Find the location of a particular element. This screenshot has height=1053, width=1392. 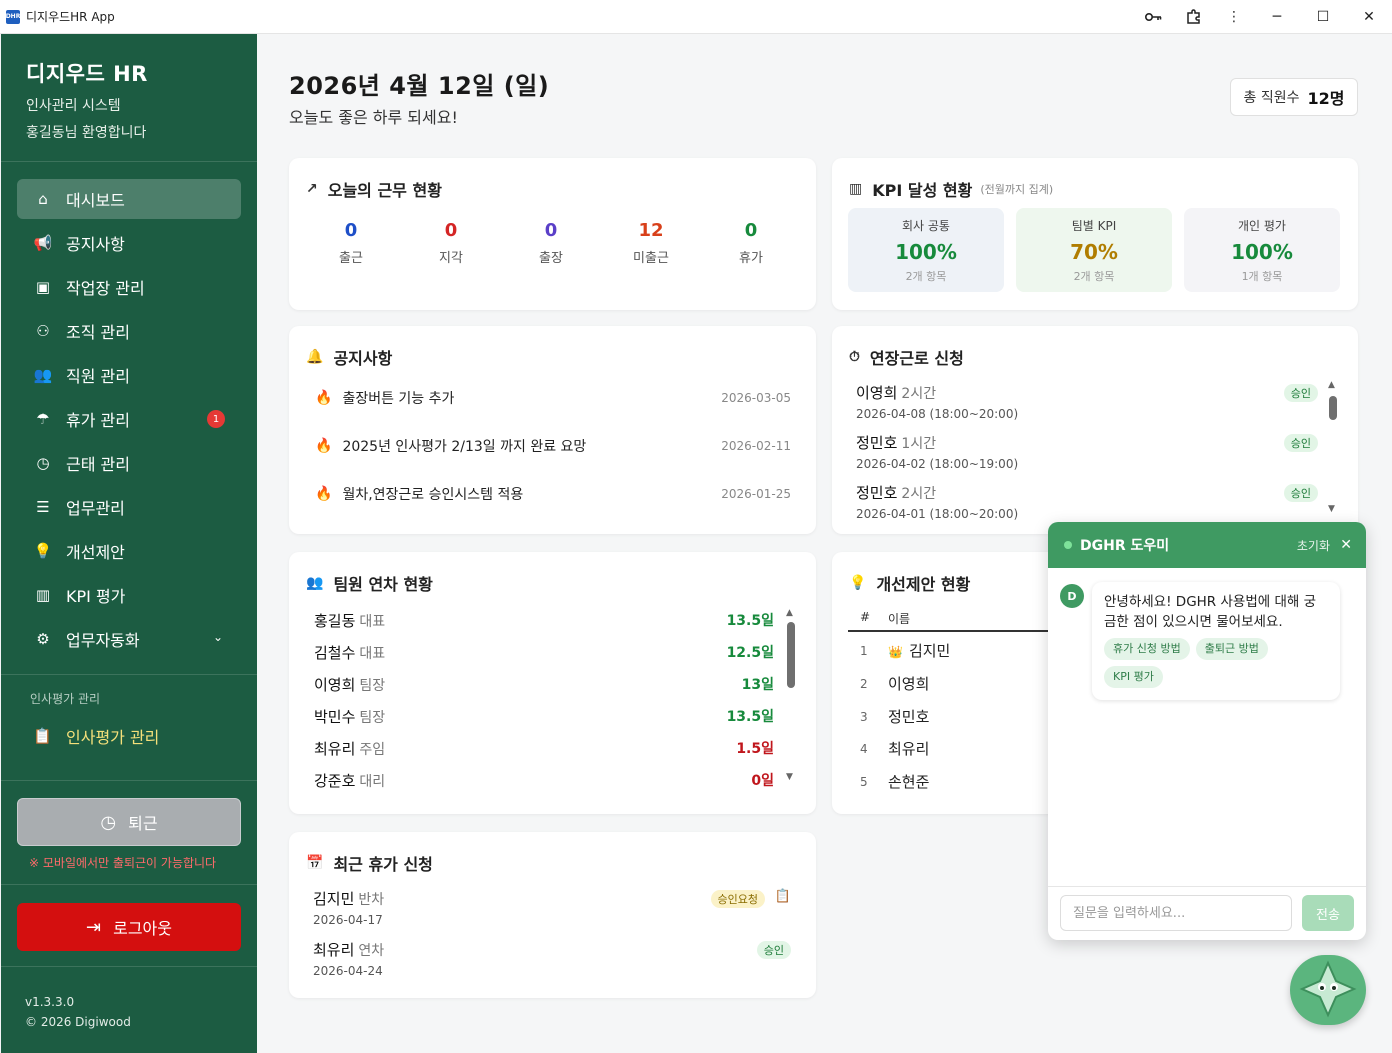

kpi-title: 회사 공통 is located at coordinates (926, 226).